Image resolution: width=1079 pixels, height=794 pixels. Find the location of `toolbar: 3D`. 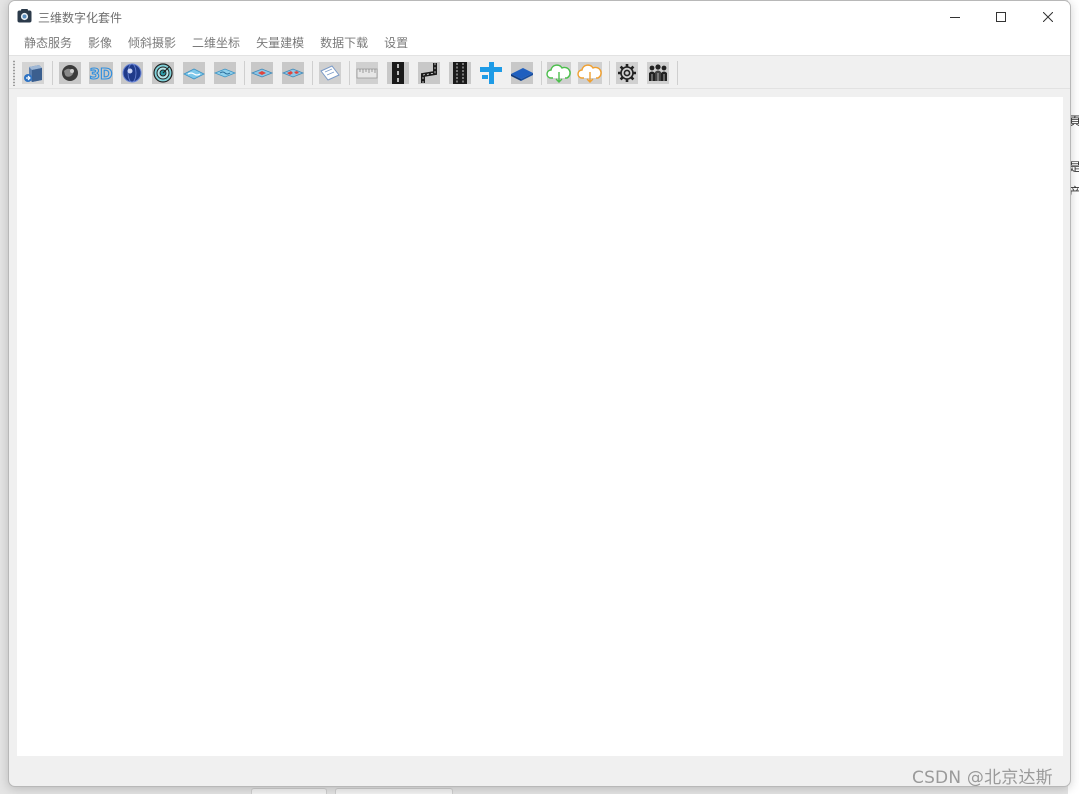

toolbar: 3D is located at coordinates (539, 72).